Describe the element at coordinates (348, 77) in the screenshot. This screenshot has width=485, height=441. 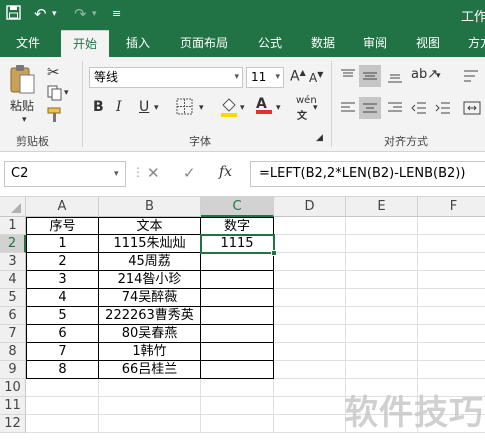
I see `align-top-icon` at that location.